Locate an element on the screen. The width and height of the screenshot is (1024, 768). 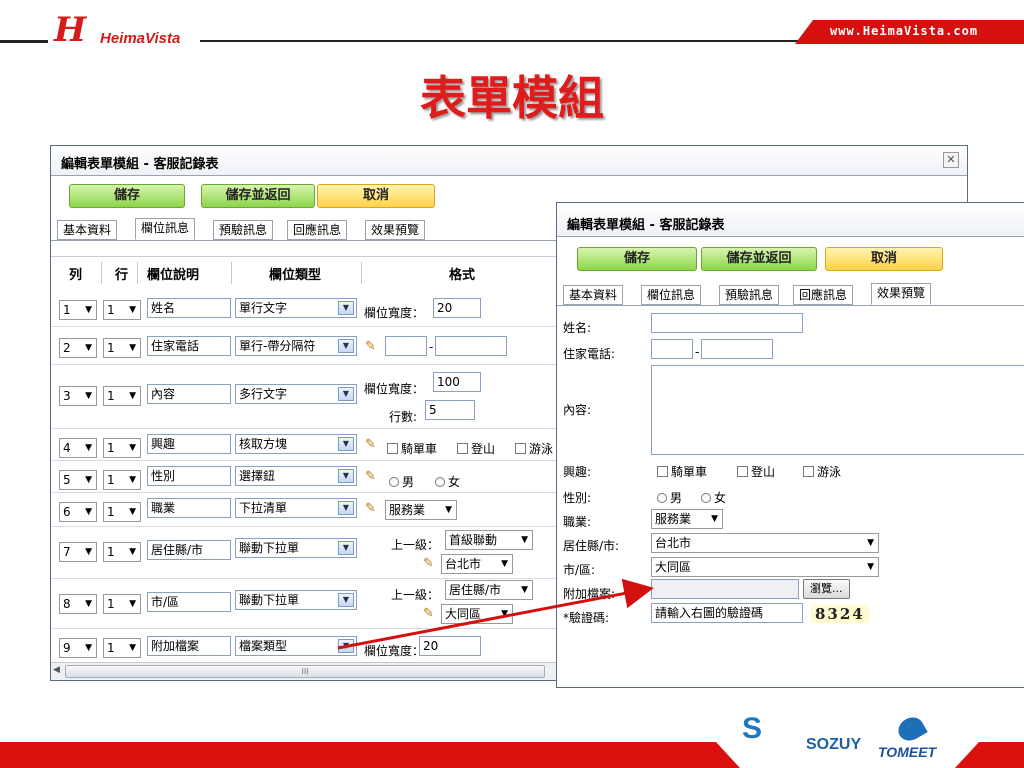
file-path-input is located at coordinates (725, 589).